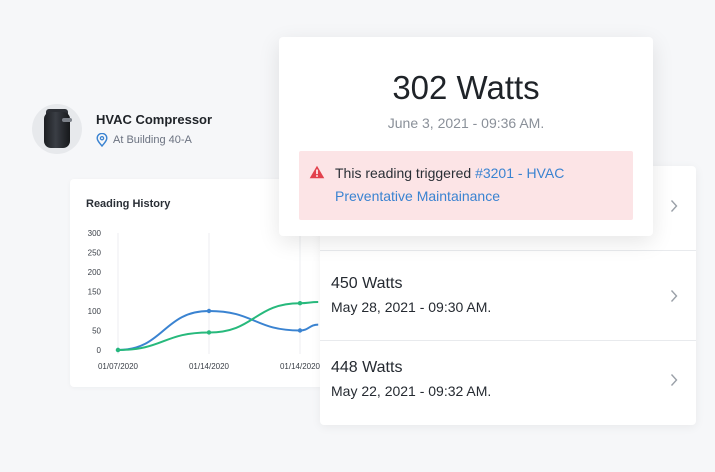 The width and height of the screenshot is (715, 472). Describe the element at coordinates (99, 350) in the screenshot. I see `y-tick-label: 0` at that location.